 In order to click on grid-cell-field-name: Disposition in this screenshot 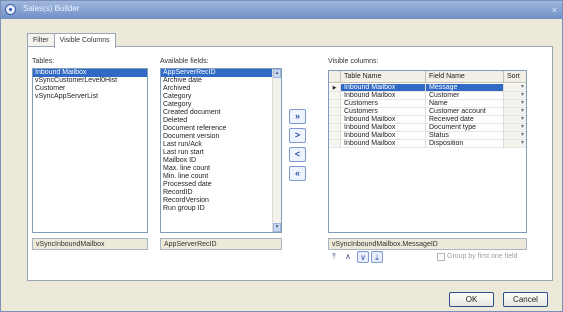, I will do `click(465, 144)`.